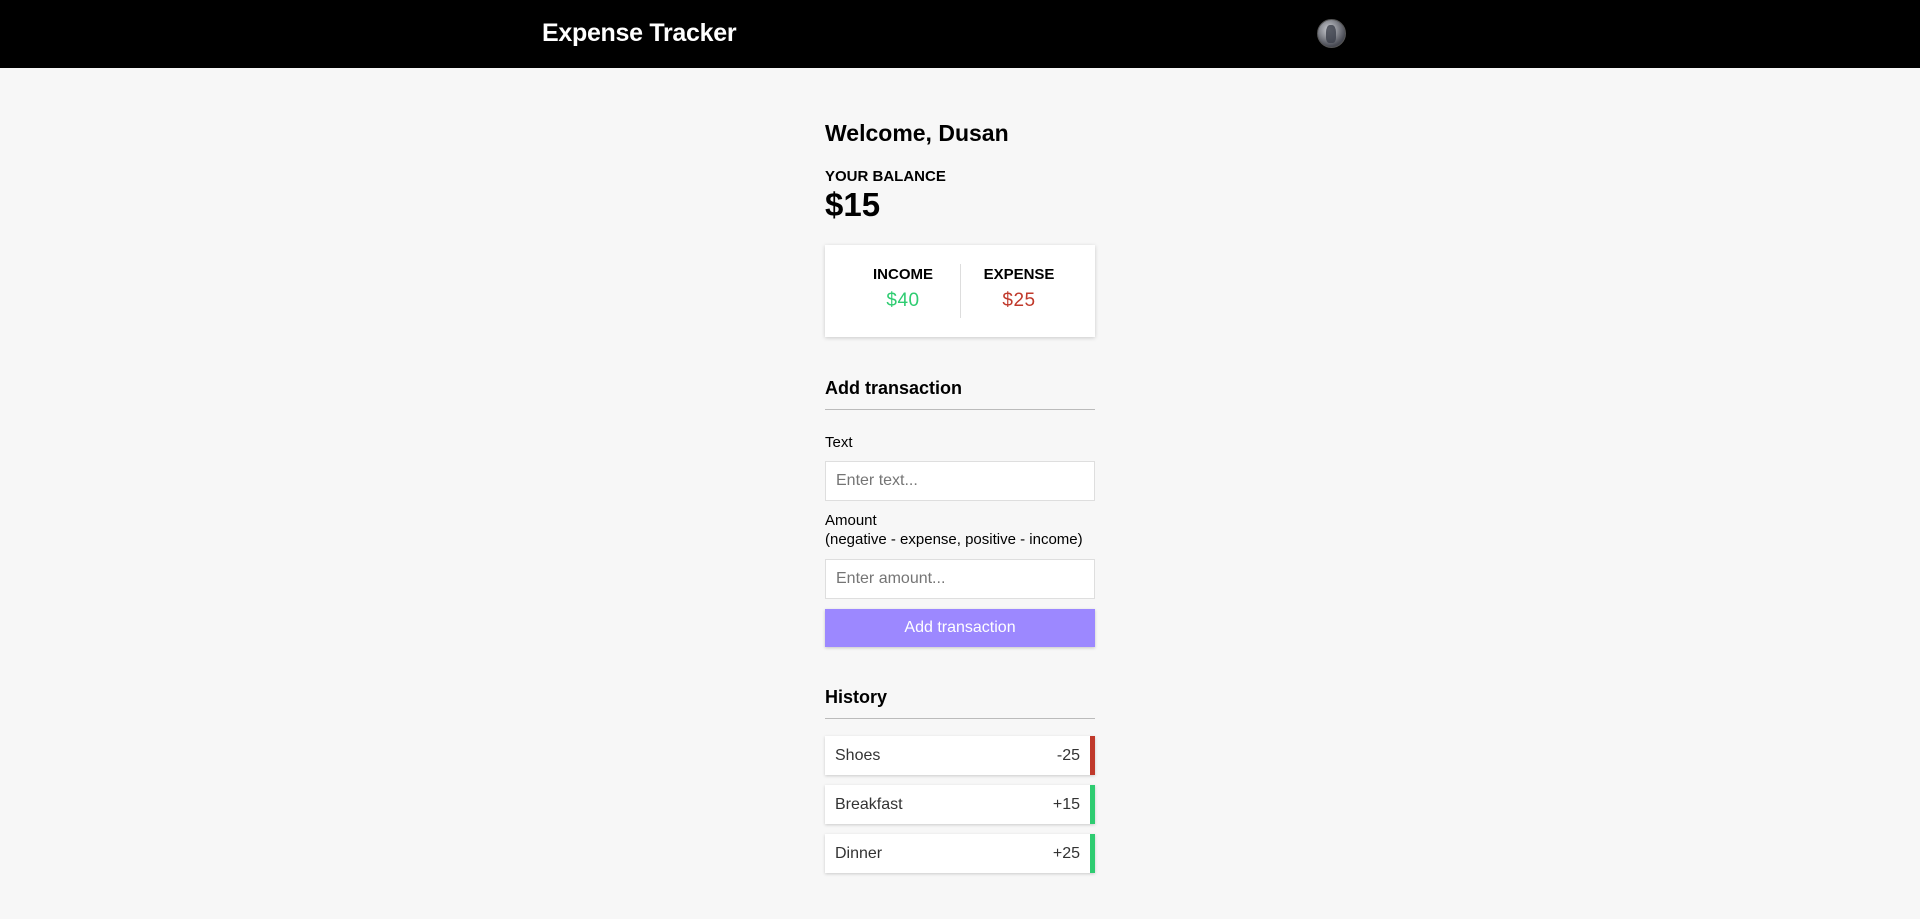 This screenshot has width=1920, height=919. I want to click on history-item-amount: -25, so click(1068, 755).